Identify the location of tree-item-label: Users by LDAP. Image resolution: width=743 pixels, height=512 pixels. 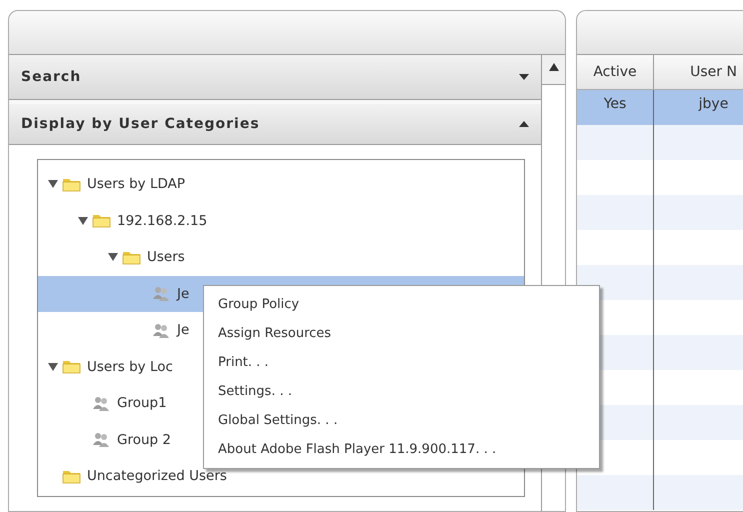
(136, 184).